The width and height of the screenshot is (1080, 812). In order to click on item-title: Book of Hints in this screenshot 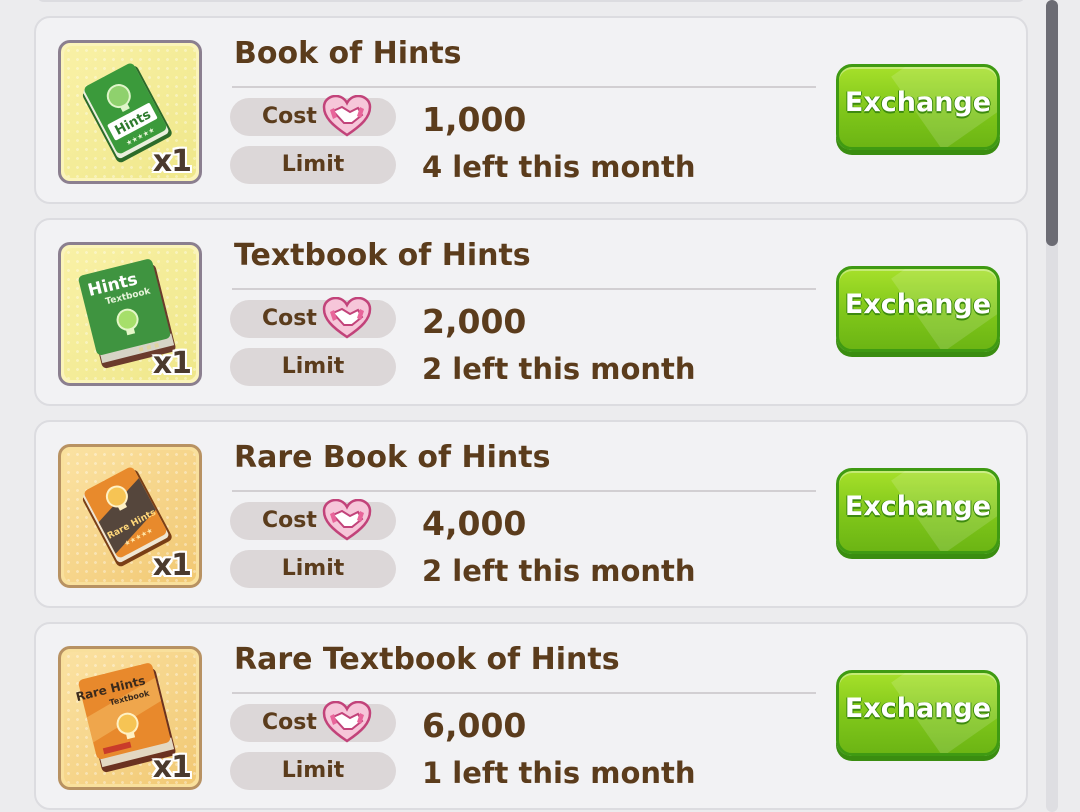, I will do `click(348, 53)`.